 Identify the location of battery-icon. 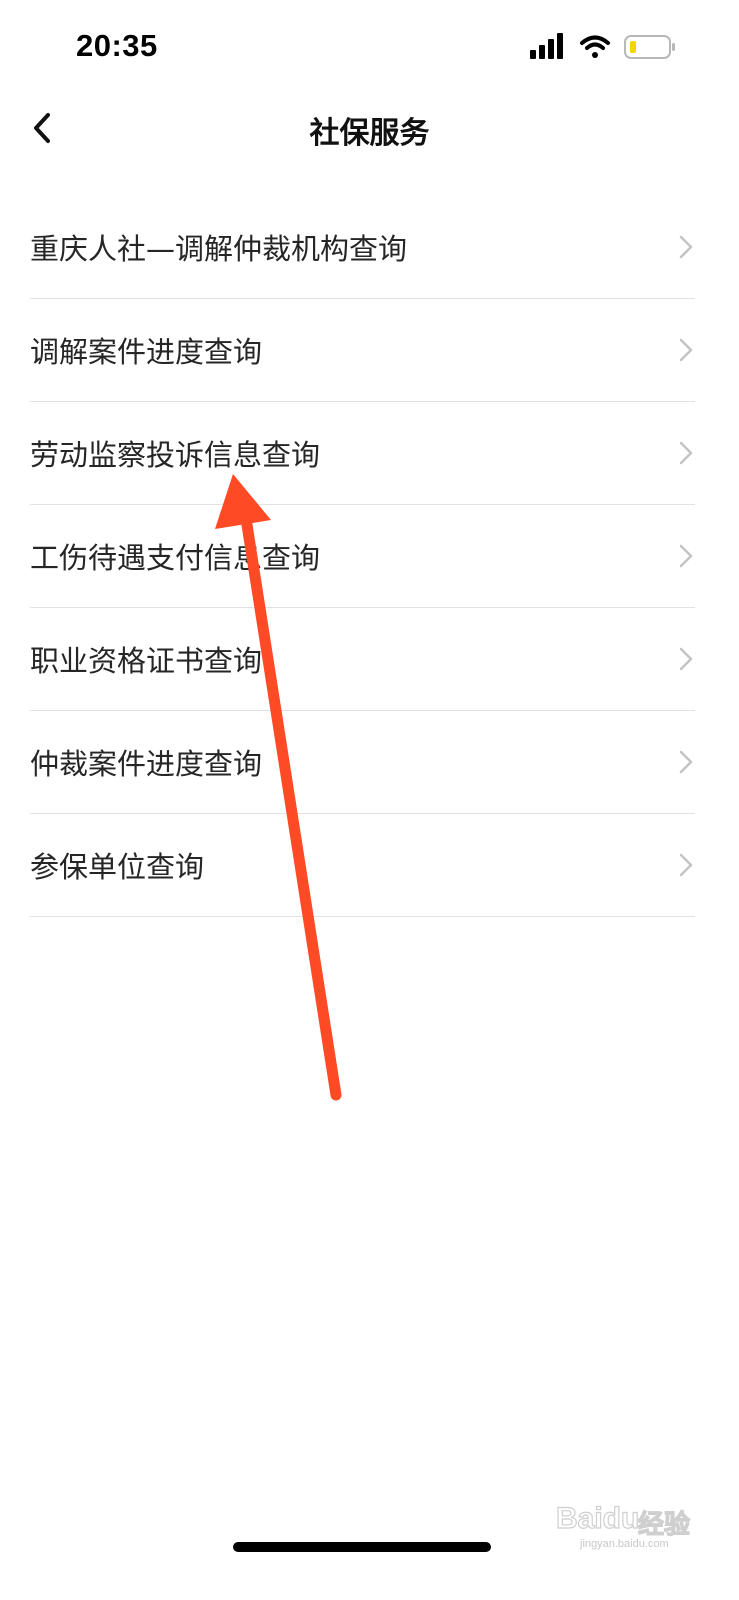
(649, 47).